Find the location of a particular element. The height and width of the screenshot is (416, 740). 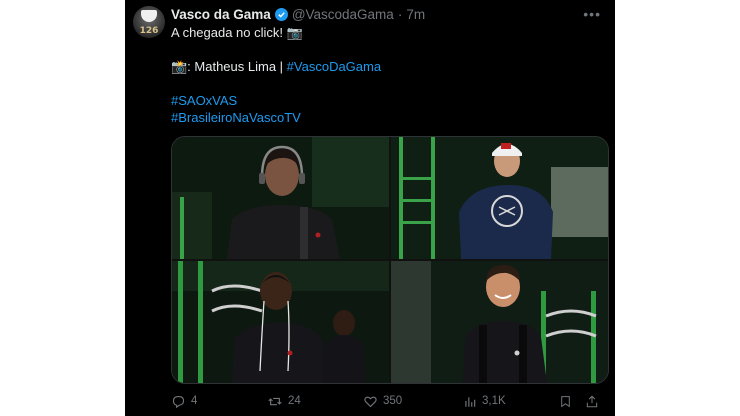

like-count: 350 is located at coordinates (393, 401).